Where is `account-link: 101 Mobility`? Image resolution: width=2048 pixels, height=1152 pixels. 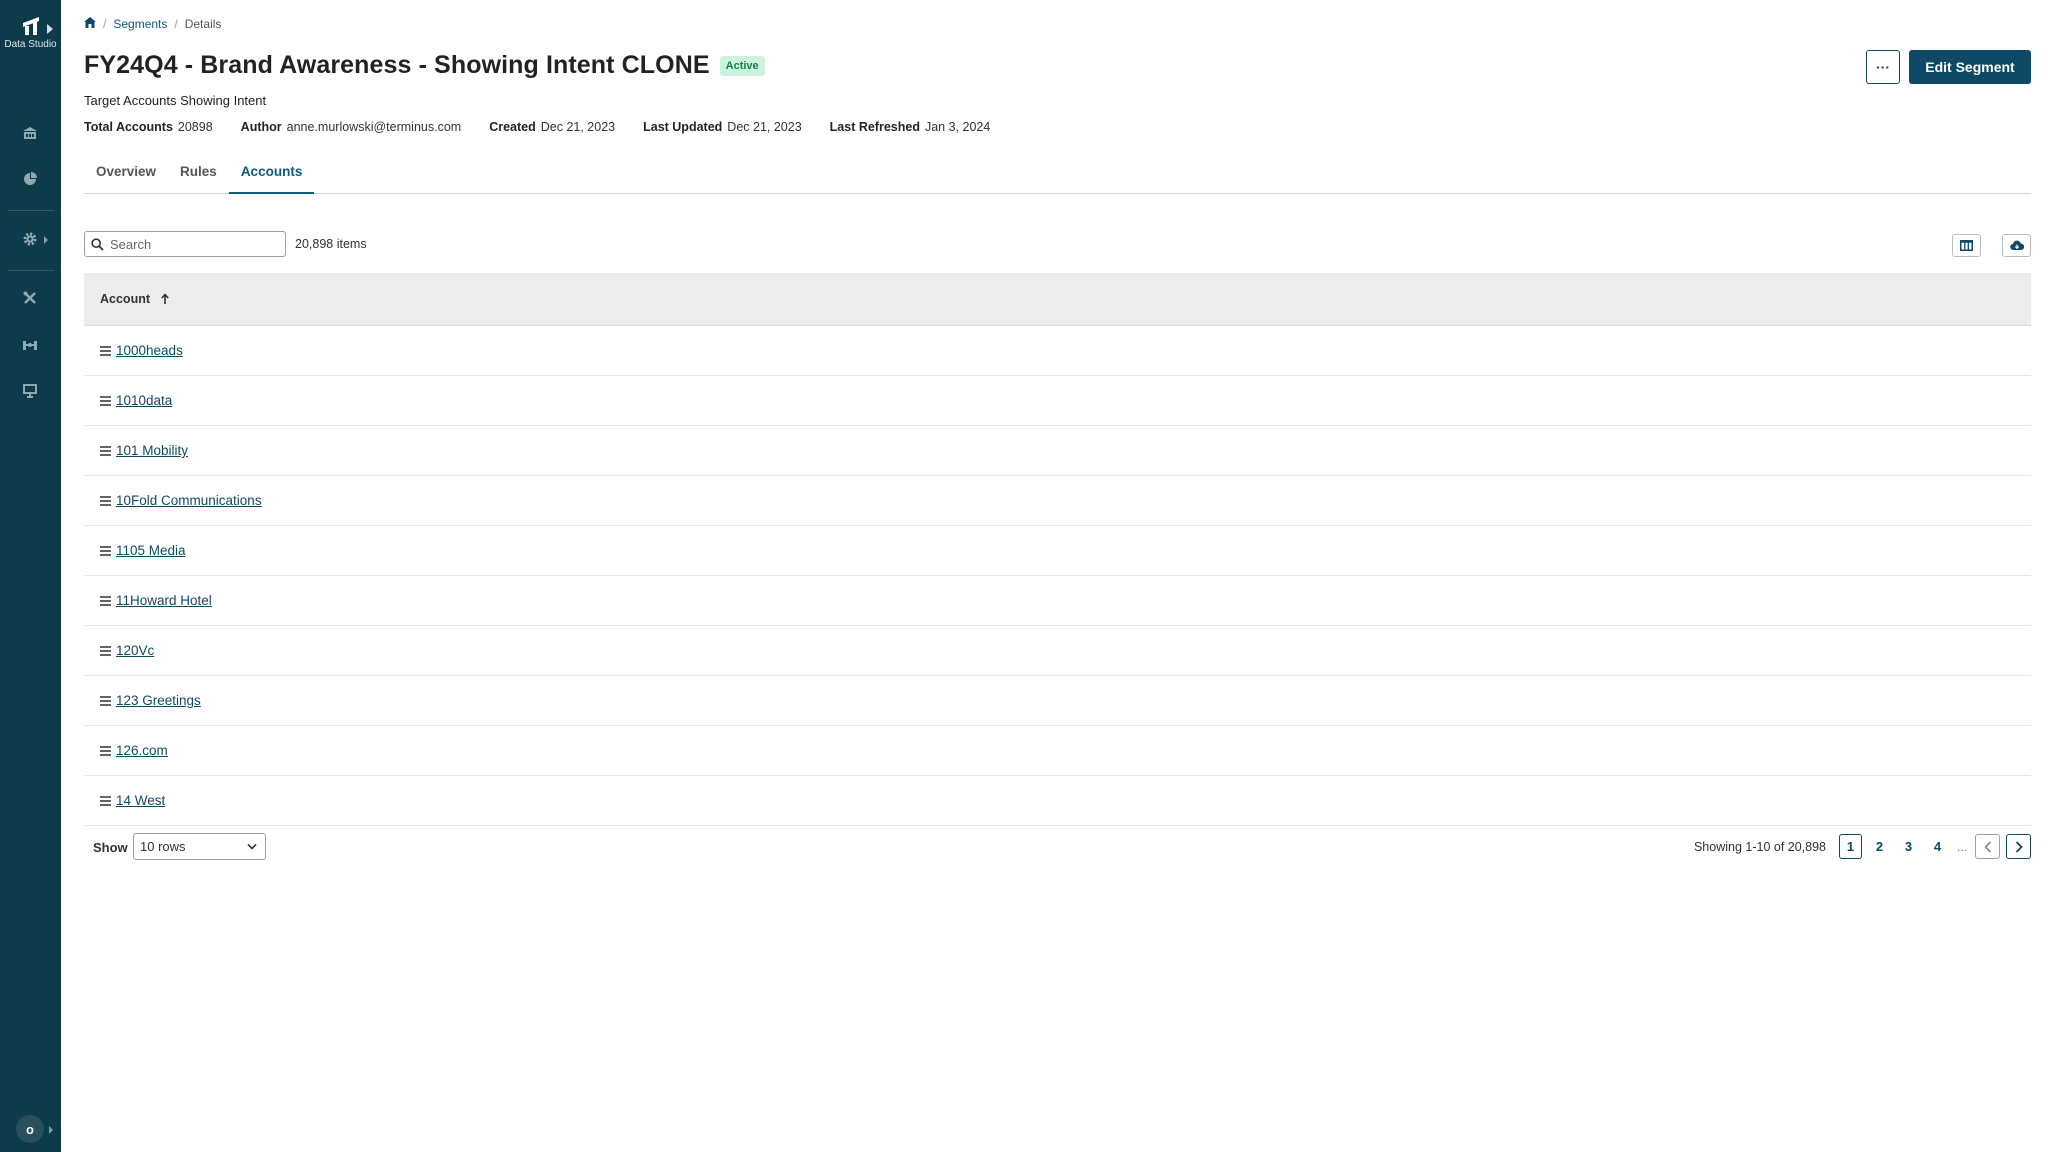 account-link: 101 Mobility is located at coordinates (152, 450).